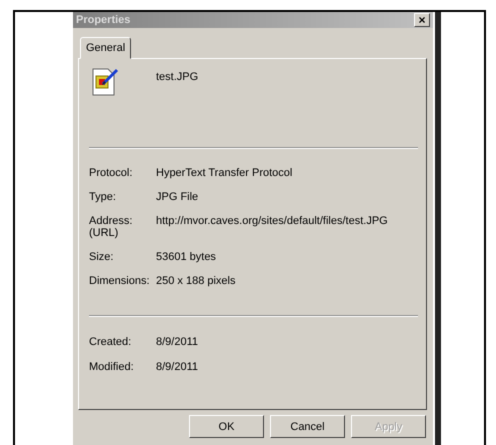 Image resolution: width=496 pixels, height=445 pixels. Describe the element at coordinates (196, 281) in the screenshot. I see `field-value: 250 x 188 pixels` at that location.